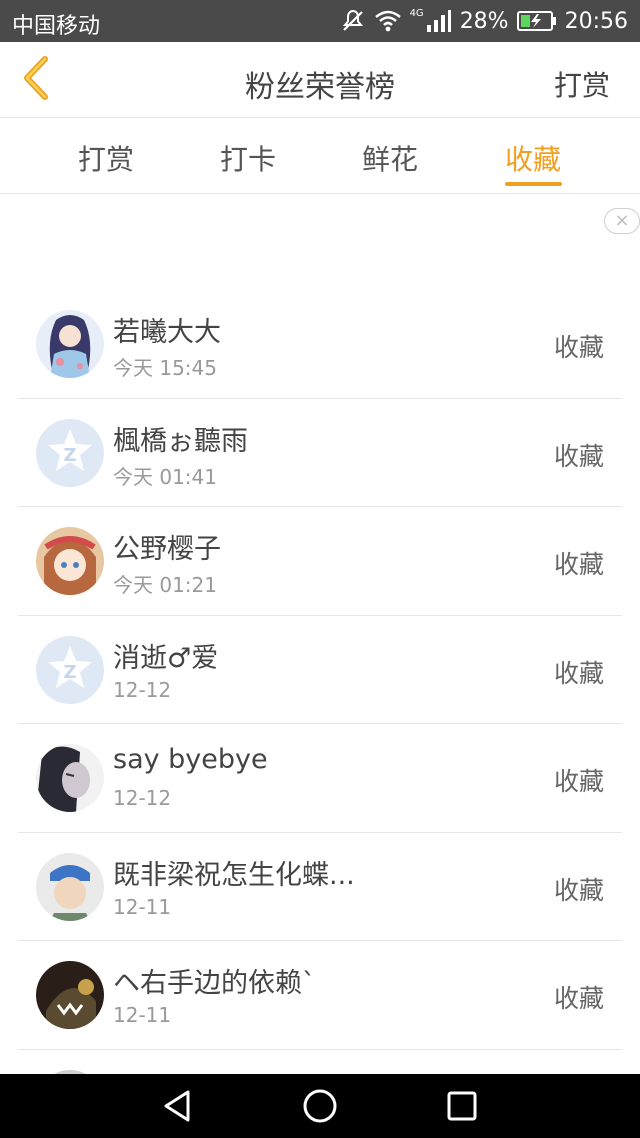 The height and width of the screenshot is (1138, 640). I want to click on fan-time: 今天 15:45, so click(165, 368).